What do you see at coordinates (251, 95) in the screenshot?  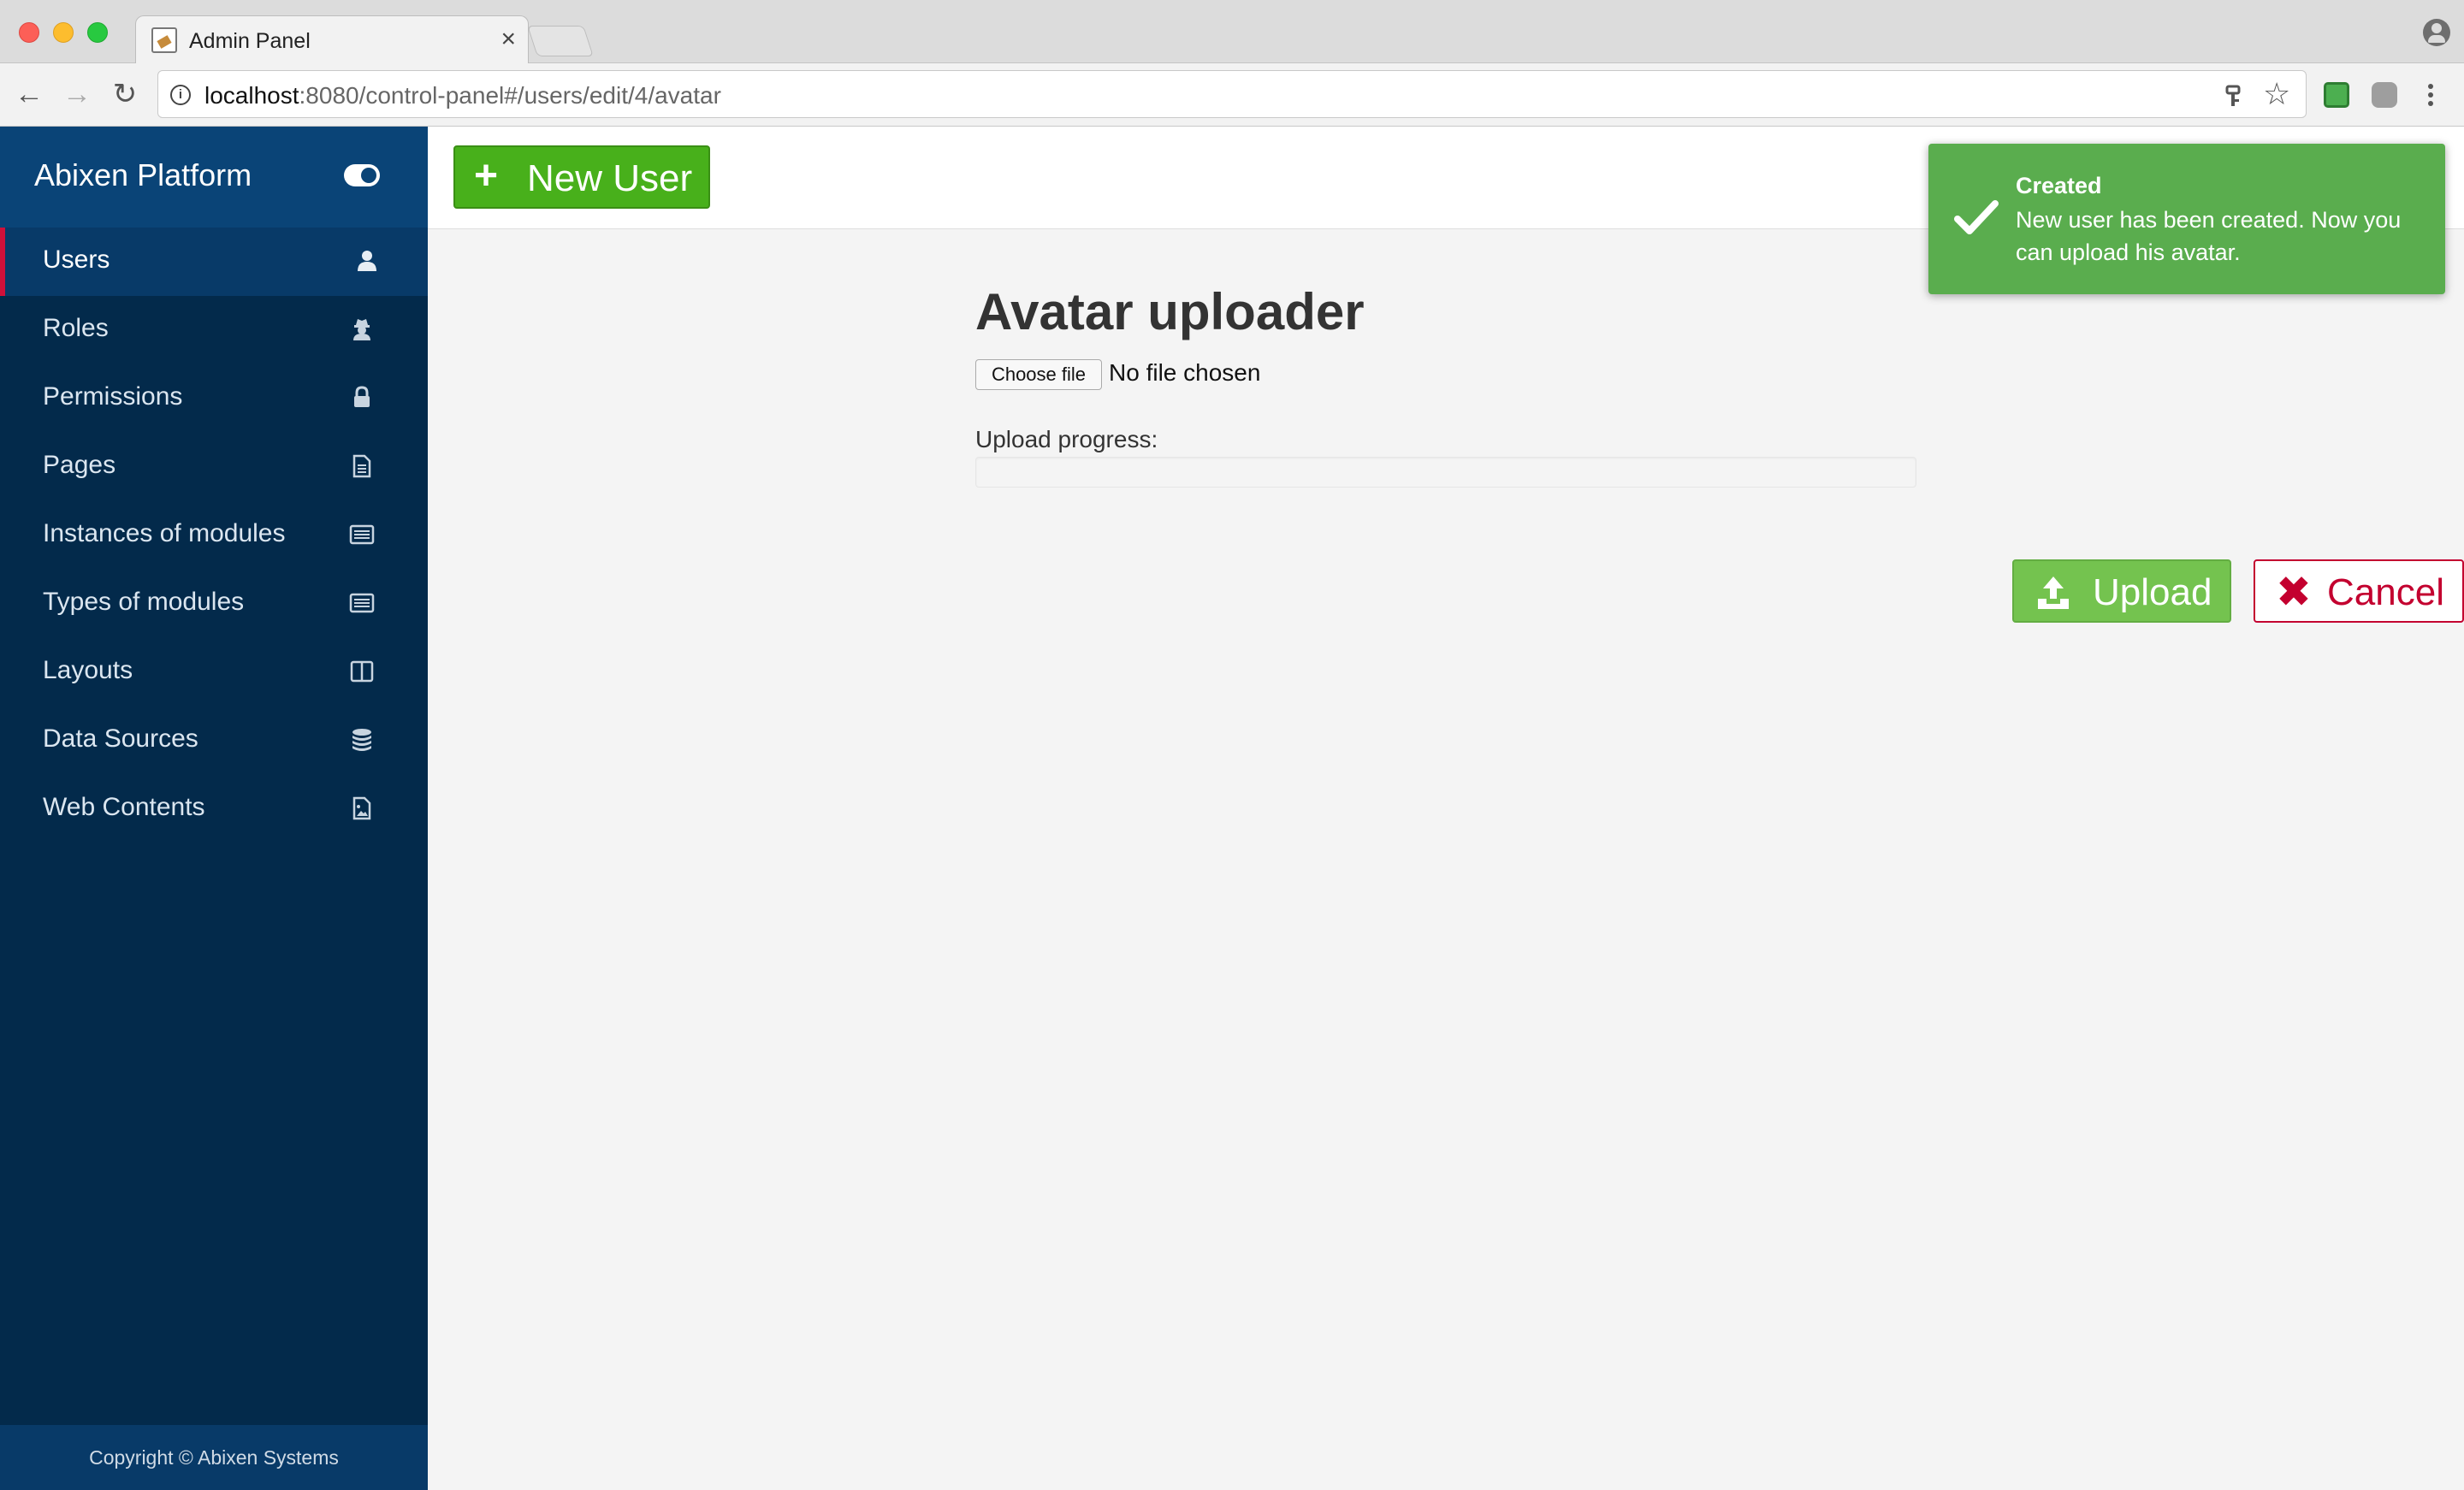 I see `url-host: localhost` at bounding box center [251, 95].